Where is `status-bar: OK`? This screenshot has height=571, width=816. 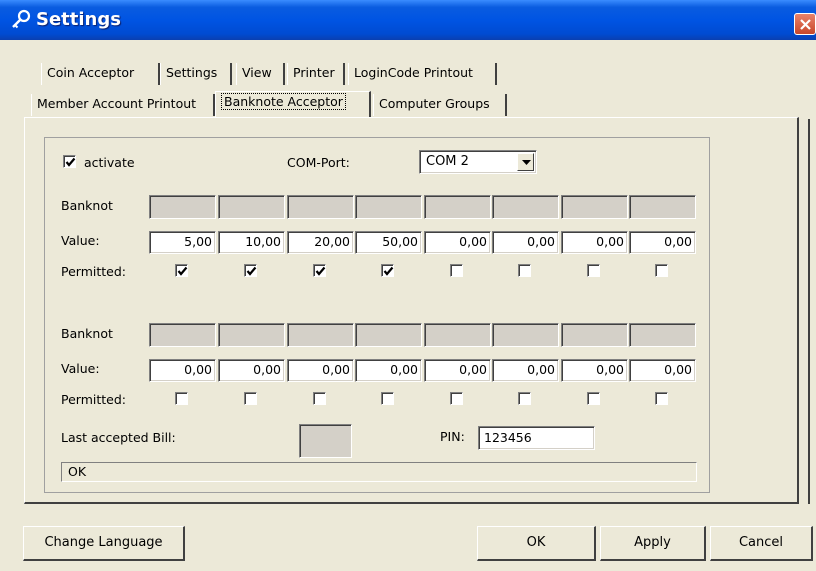 status-bar: OK is located at coordinates (379, 472).